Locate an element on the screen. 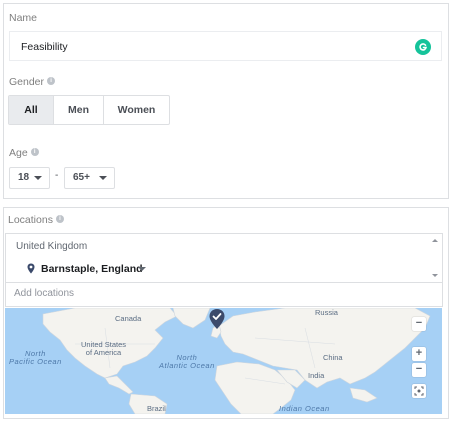 The height and width of the screenshot is (427, 455). map-label-china: China is located at coordinates (333, 357).